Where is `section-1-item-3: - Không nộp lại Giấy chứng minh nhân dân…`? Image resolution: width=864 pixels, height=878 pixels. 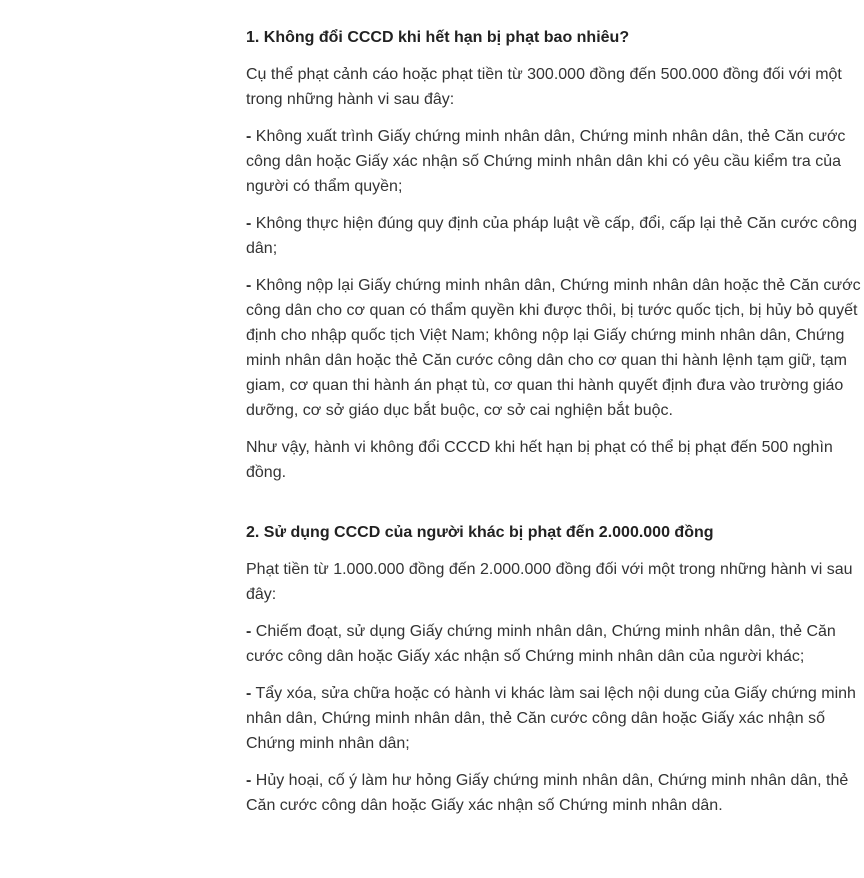 section-1-item-3: - Không nộp lại Giấy chứng minh nhân dân… is located at coordinates (554, 348).